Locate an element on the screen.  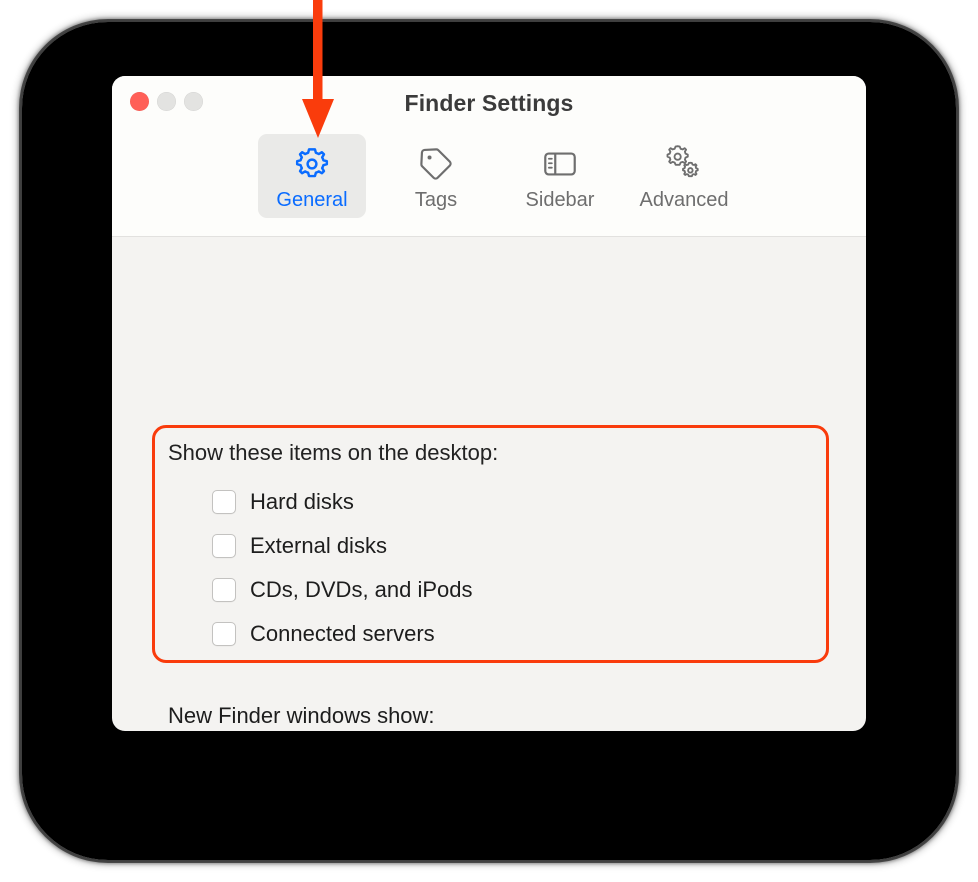
settings-tab-bar: General Tags Sidebar Advanced is located at coordinates (498, 176).